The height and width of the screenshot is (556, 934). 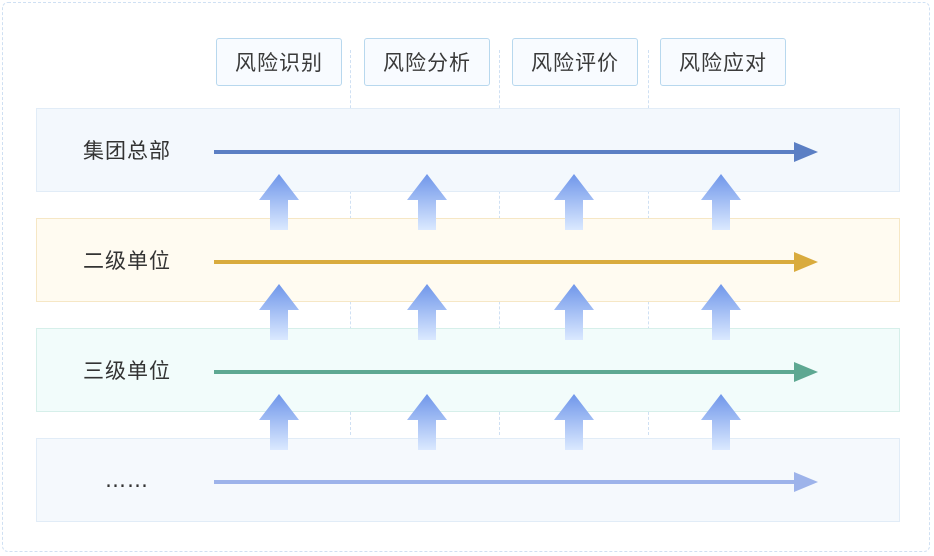 I want to click on stage-risk-identification: 风险识别, so click(x=279, y=62).